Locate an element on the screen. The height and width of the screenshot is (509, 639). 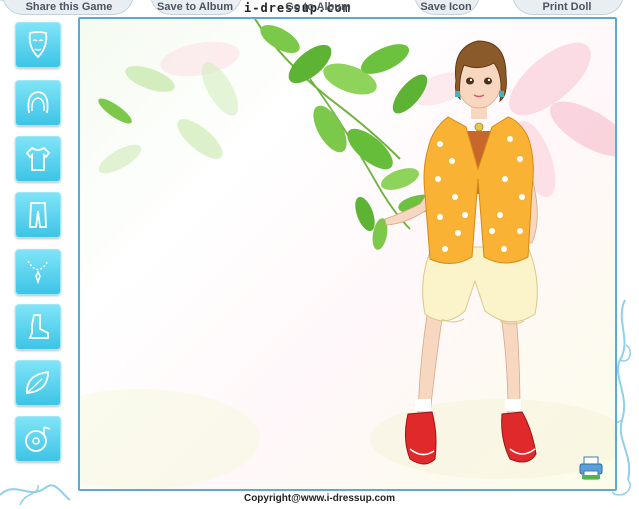
go-to-album-button: Go to Album is located at coordinates (318, 7).